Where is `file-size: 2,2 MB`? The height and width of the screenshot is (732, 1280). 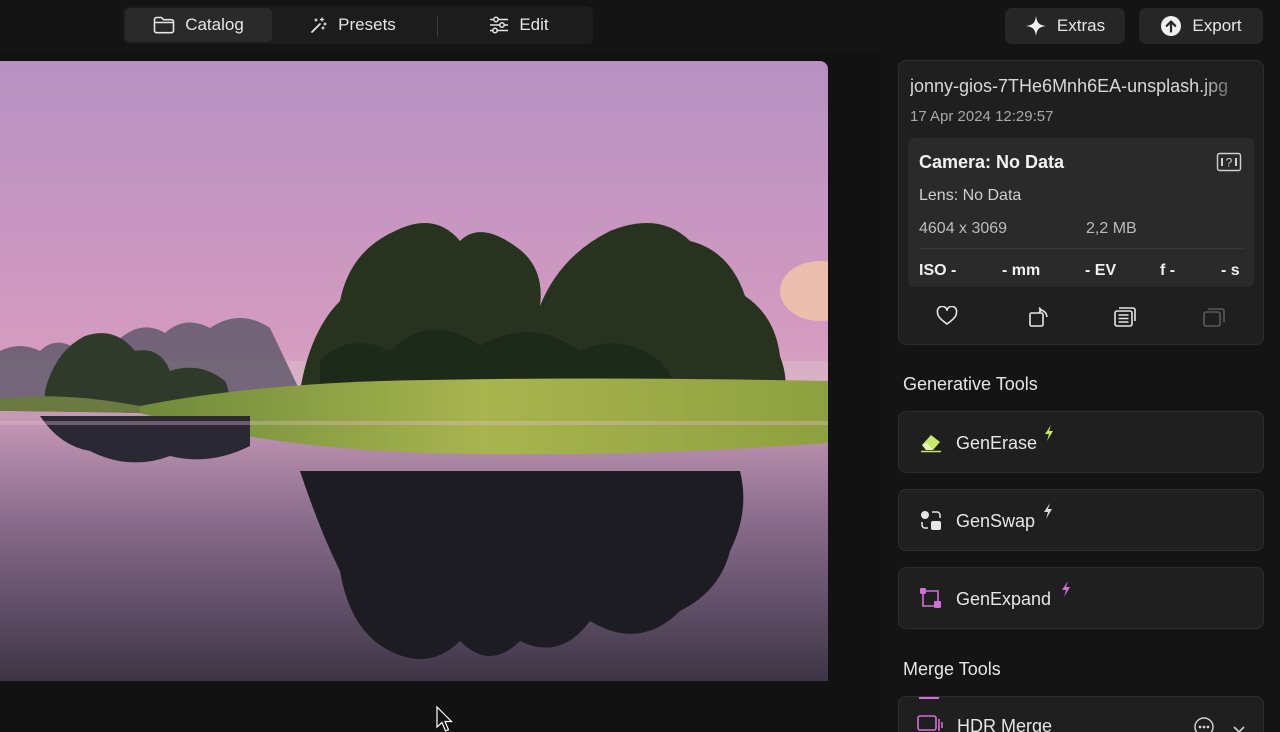
file-size: 2,2 MB is located at coordinates (1111, 228).